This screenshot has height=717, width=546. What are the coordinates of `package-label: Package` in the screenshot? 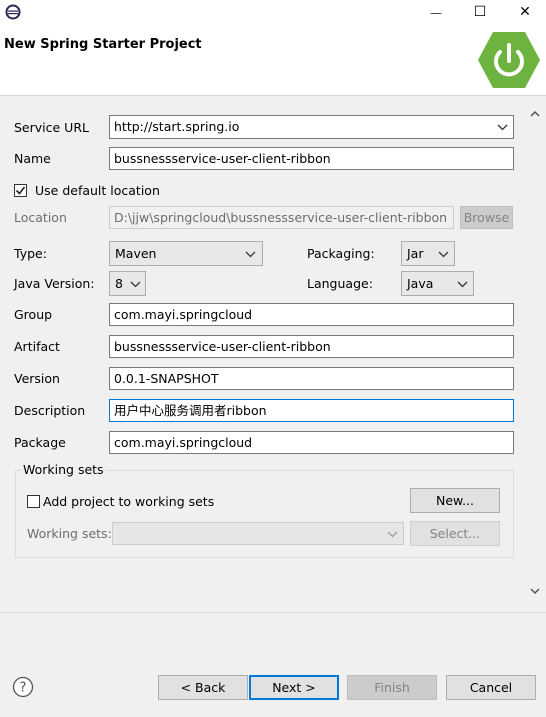 It's located at (40, 442).